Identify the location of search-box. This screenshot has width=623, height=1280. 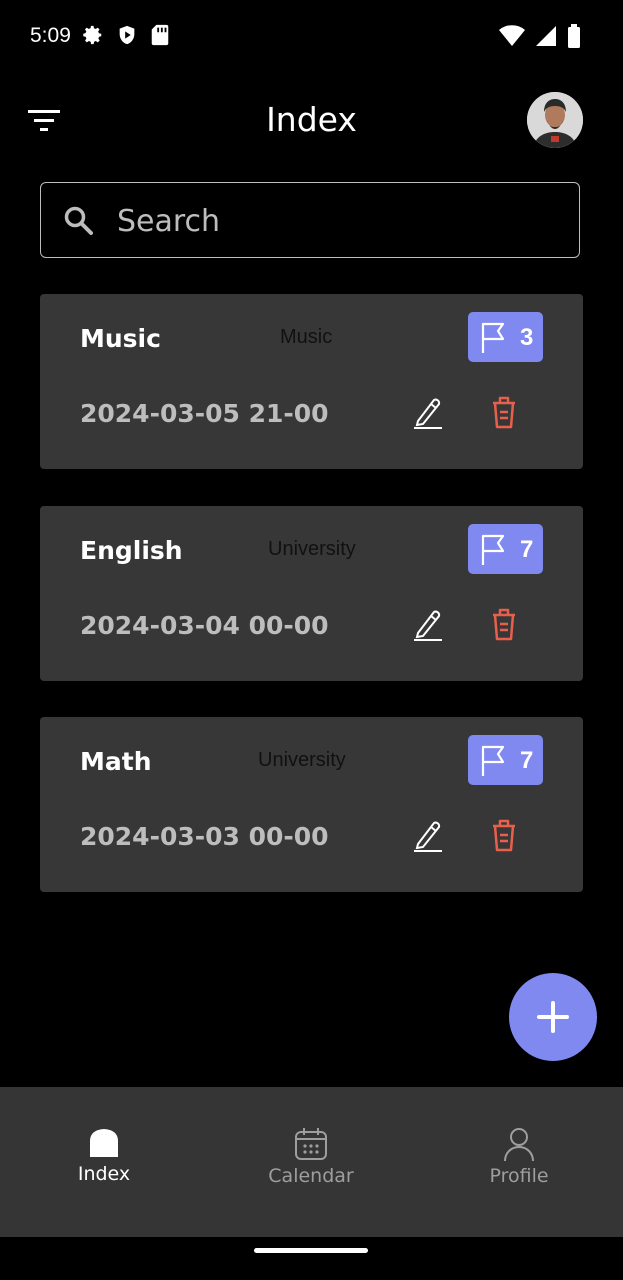
(310, 220).